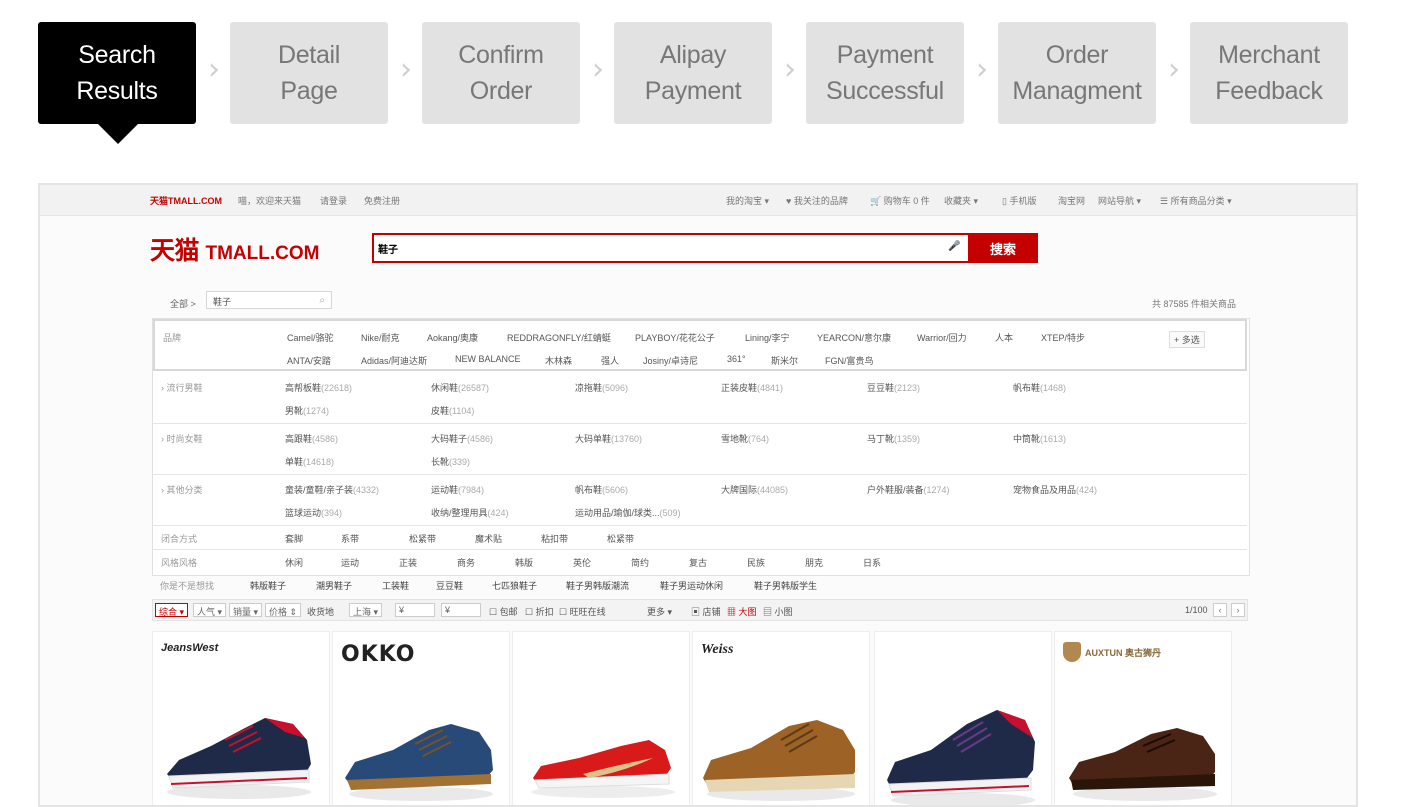  Describe the element at coordinates (380, 337) in the screenshot. I see `brand-option: Nike/耐克` at that location.